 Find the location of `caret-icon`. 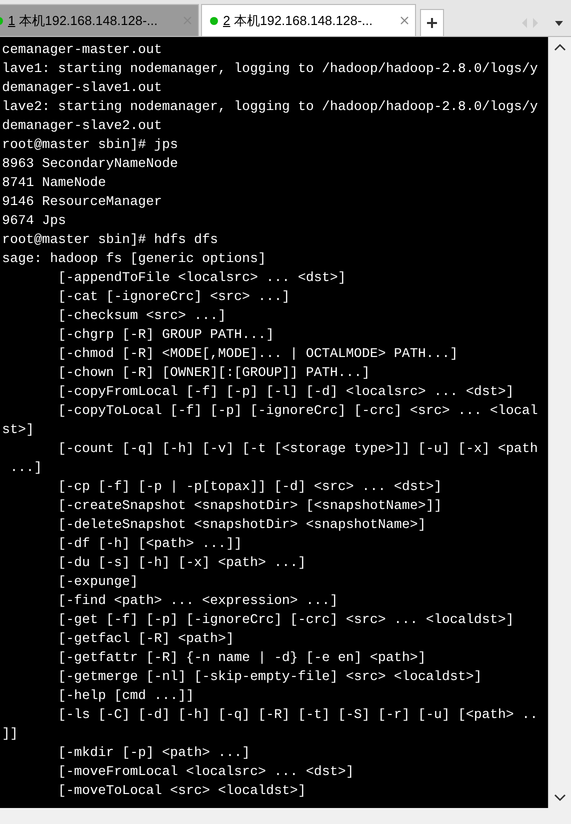

caret-icon is located at coordinates (559, 23).